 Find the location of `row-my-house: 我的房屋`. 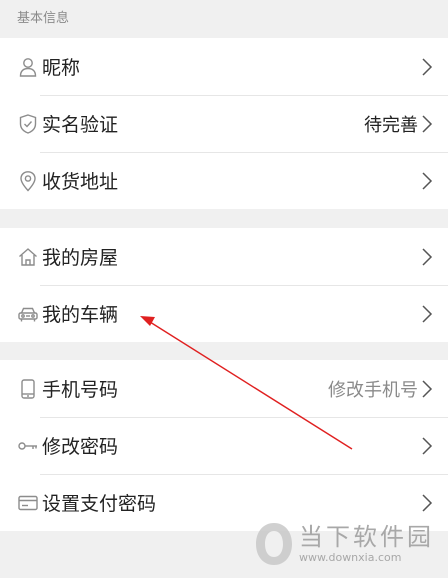

row-my-house: 我的房屋 is located at coordinates (224, 256).